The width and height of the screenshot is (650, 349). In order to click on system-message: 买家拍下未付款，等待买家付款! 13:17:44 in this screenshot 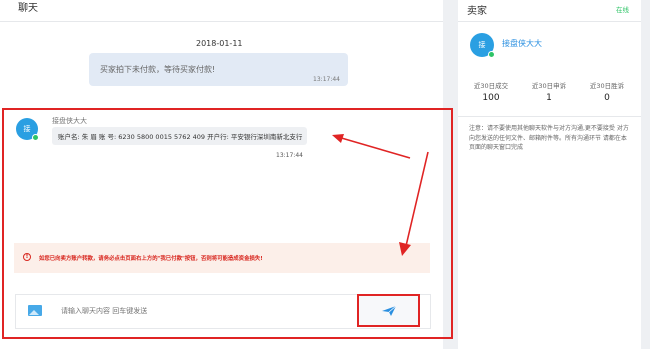, I will do `click(218, 69)`.